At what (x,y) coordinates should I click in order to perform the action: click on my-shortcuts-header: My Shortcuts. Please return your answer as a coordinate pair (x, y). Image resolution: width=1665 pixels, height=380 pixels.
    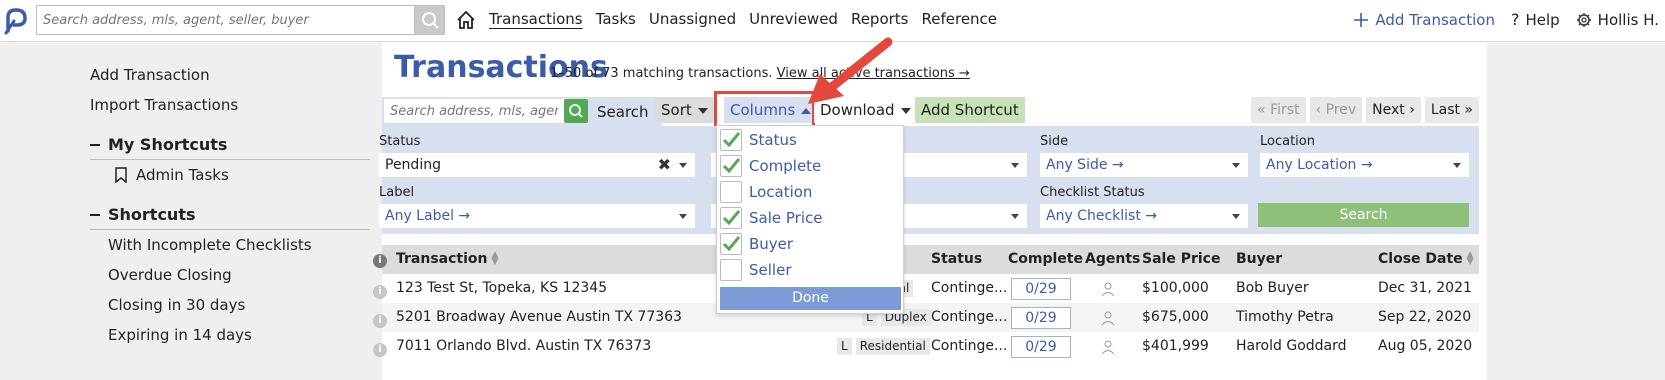
    Looking at the image, I should click on (230, 145).